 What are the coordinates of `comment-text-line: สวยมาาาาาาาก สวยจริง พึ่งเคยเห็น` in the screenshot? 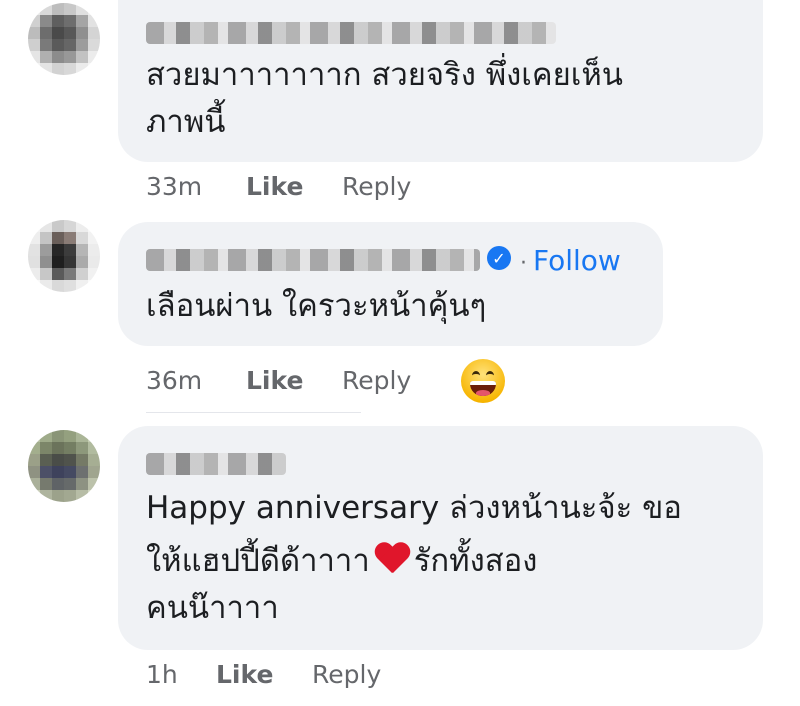 It's located at (384, 75).